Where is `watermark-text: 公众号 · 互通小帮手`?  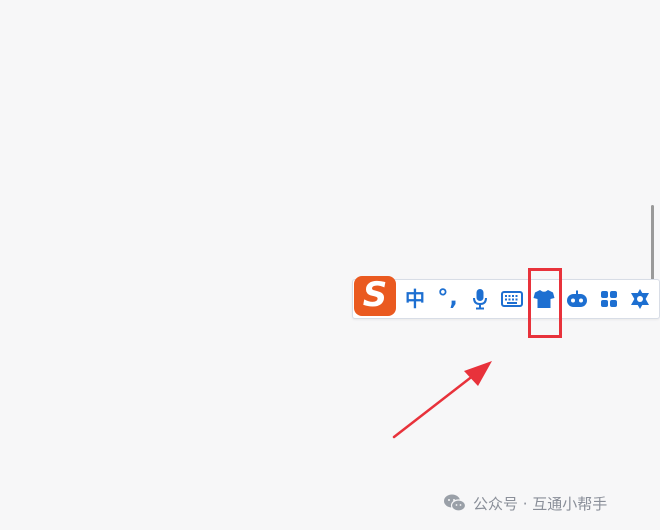 watermark-text: 公众号 · 互通小帮手 is located at coordinates (540, 503).